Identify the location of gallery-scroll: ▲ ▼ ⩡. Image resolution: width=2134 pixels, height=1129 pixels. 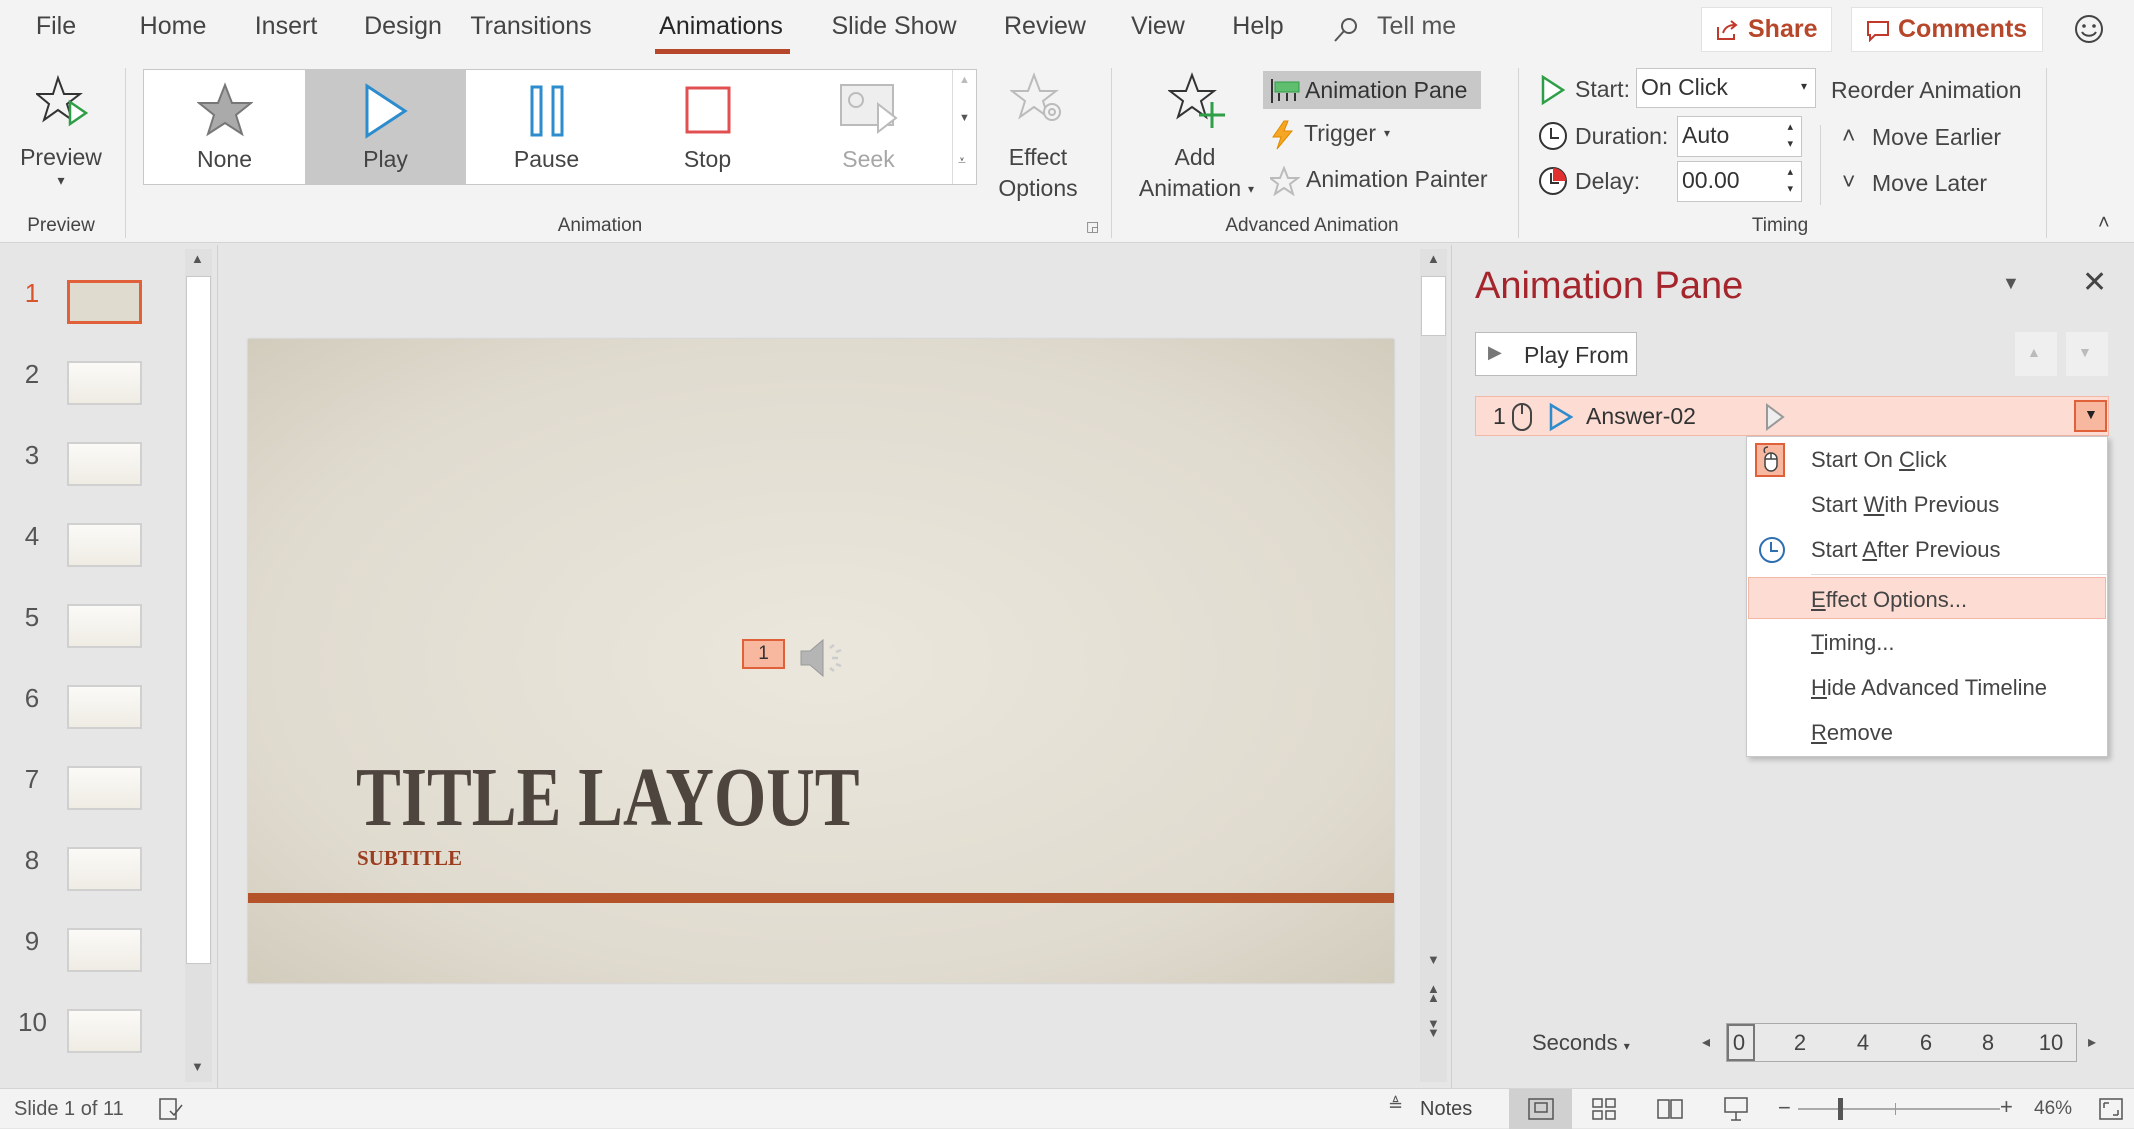
(964, 127).